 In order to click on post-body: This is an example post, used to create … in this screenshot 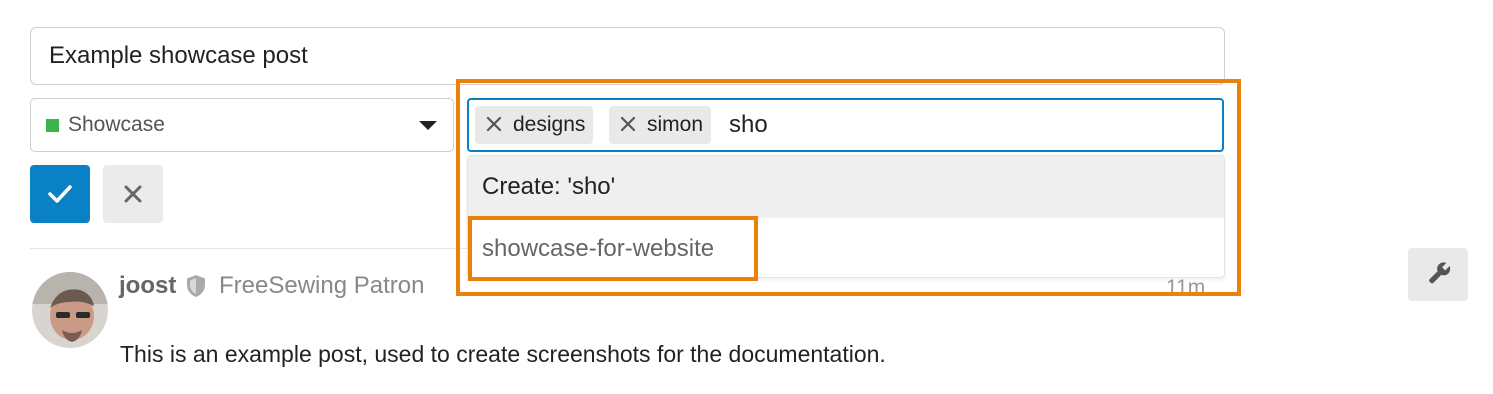, I will do `click(503, 354)`.